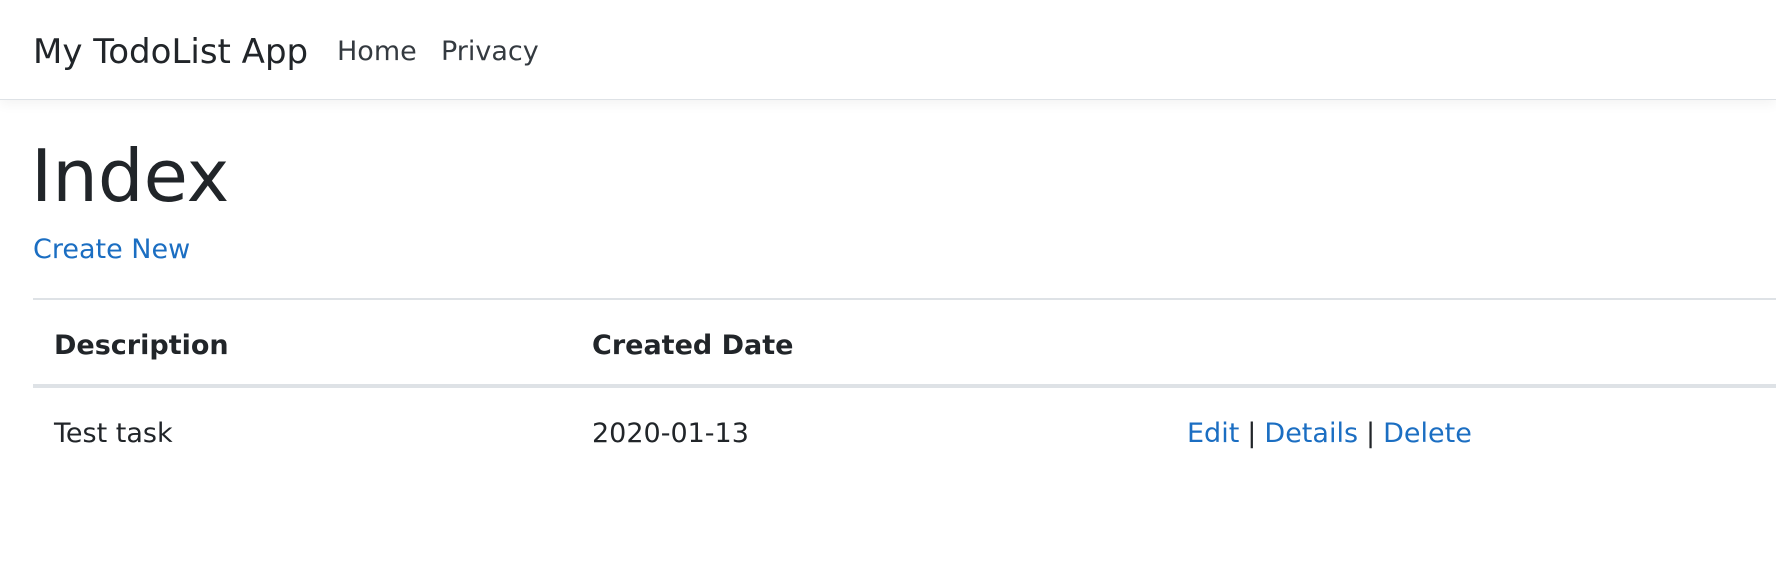 This screenshot has width=1776, height=585. What do you see at coordinates (141, 345) in the screenshot?
I see `column-header-description: Description` at bounding box center [141, 345].